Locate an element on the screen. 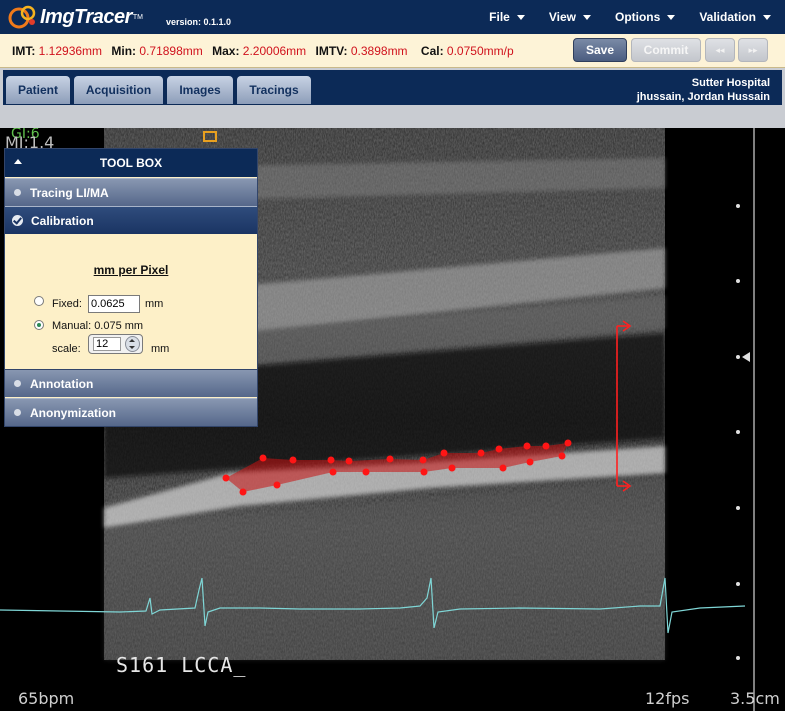 The height and width of the screenshot is (711, 785). menu-validation: Validation is located at coordinates (735, 17).